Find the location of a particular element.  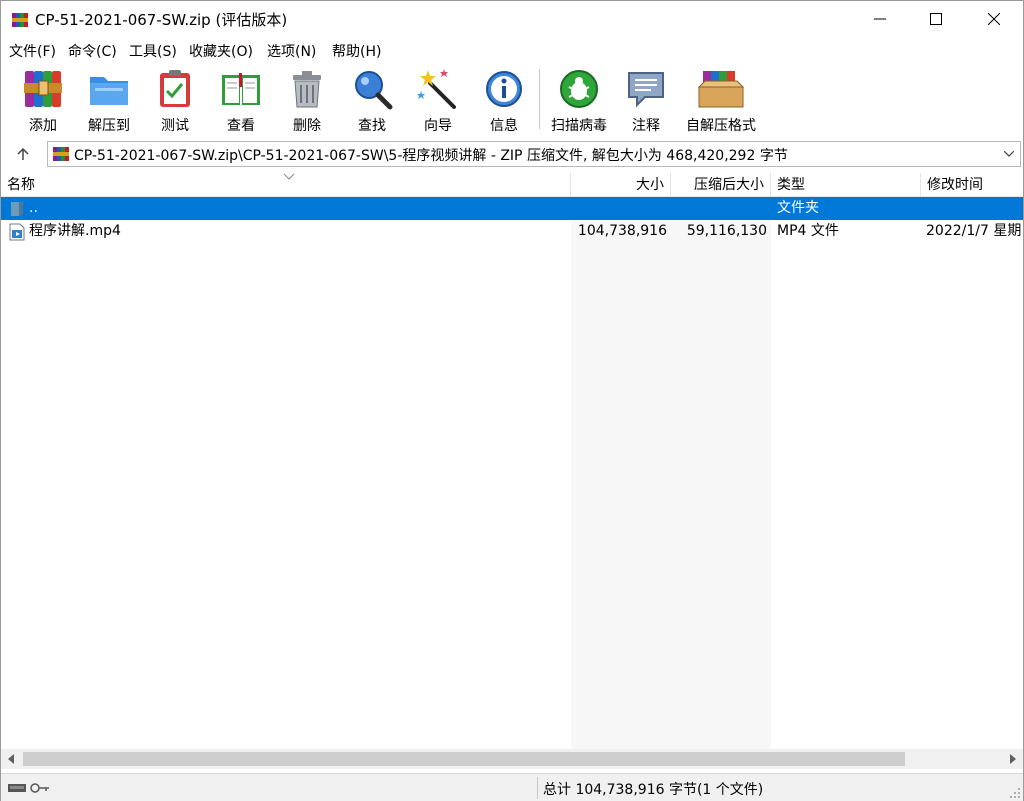

virus-scan-icon is located at coordinates (579, 89).